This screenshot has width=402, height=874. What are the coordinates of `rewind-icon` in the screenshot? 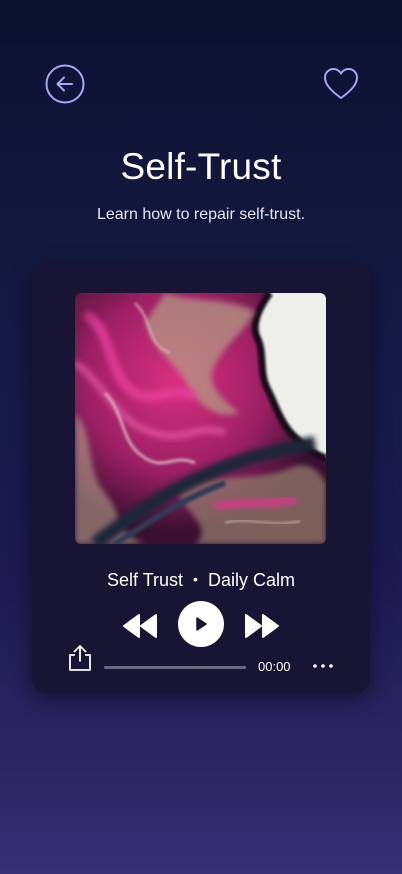 It's located at (140, 626).